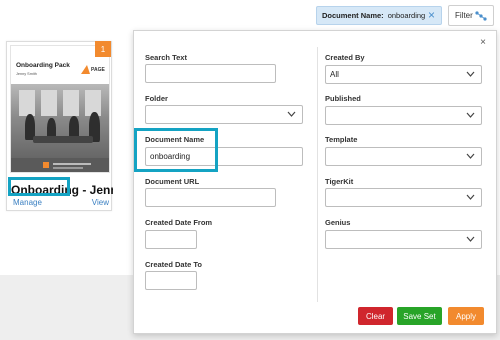  What do you see at coordinates (406, 15) in the screenshot?
I see `filter-chip-value: onboarding` at bounding box center [406, 15].